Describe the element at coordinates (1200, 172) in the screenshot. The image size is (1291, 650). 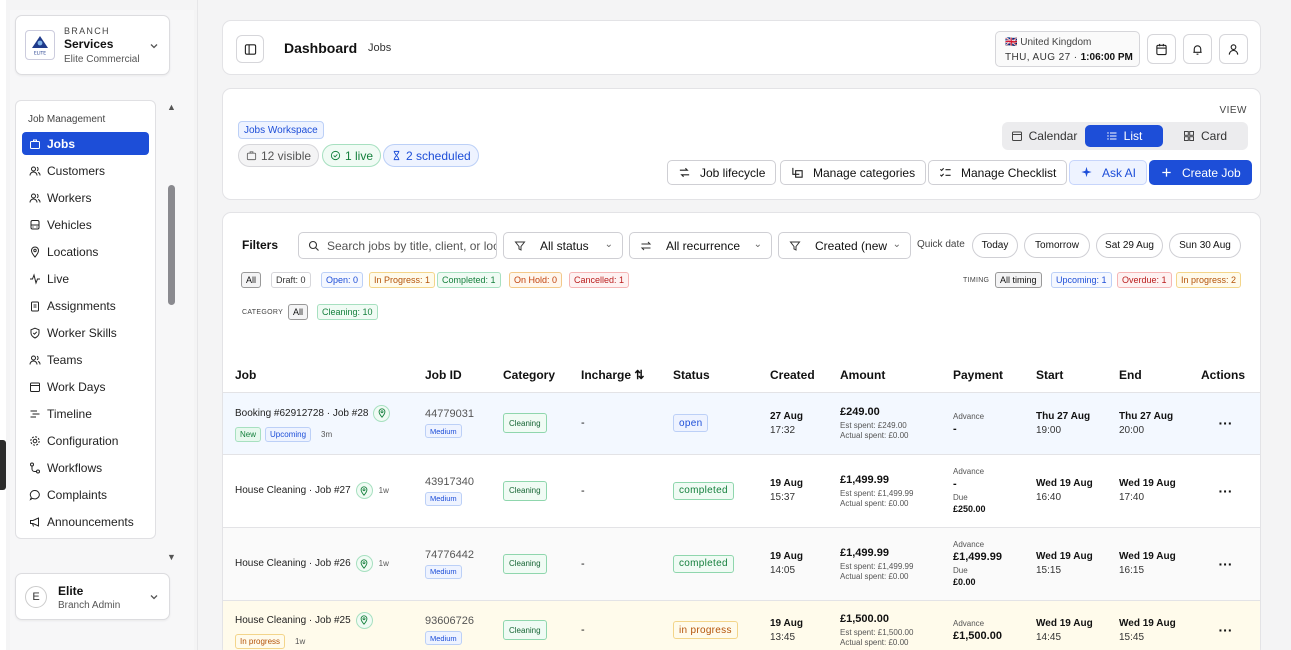
I see `create-job-button: Create Job` at that location.